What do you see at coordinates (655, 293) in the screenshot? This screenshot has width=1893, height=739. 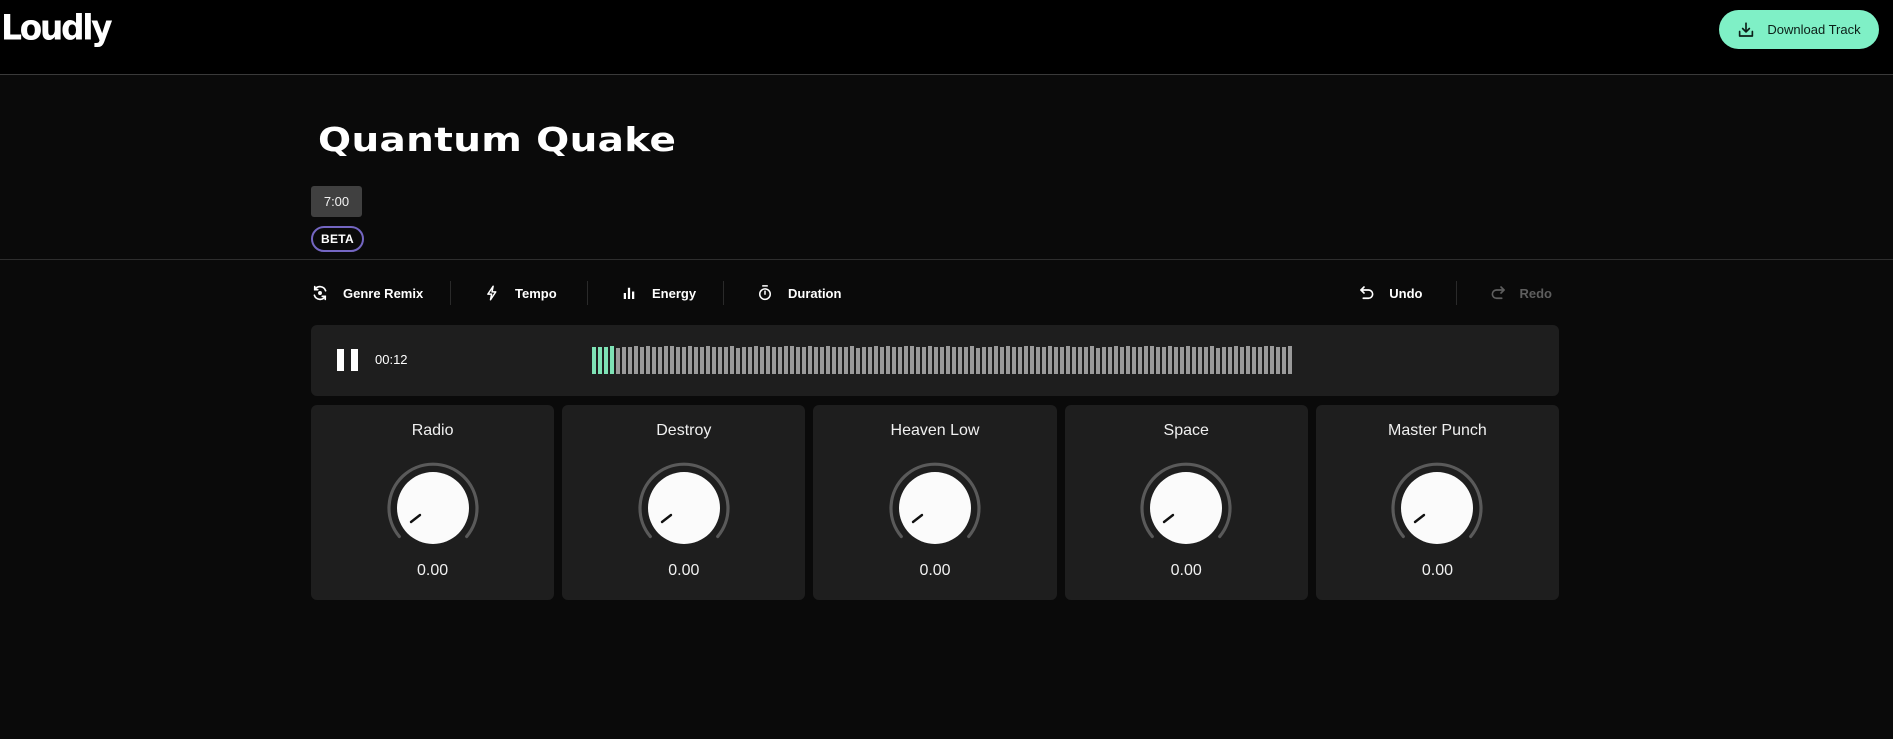 I see `energy-button: Energy` at bounding box center [655, 293].